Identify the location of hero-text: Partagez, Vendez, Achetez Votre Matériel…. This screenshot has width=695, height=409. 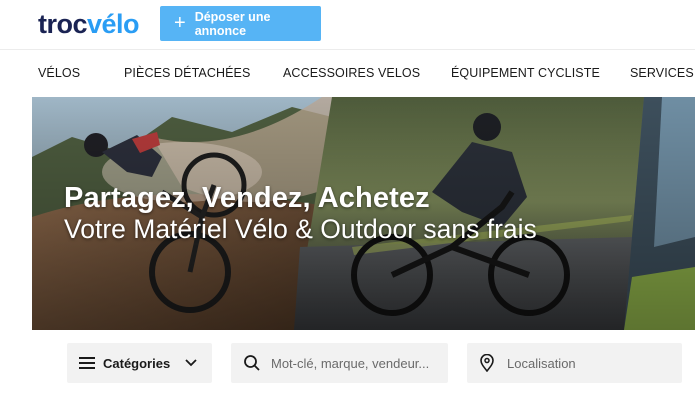
(300, 214).